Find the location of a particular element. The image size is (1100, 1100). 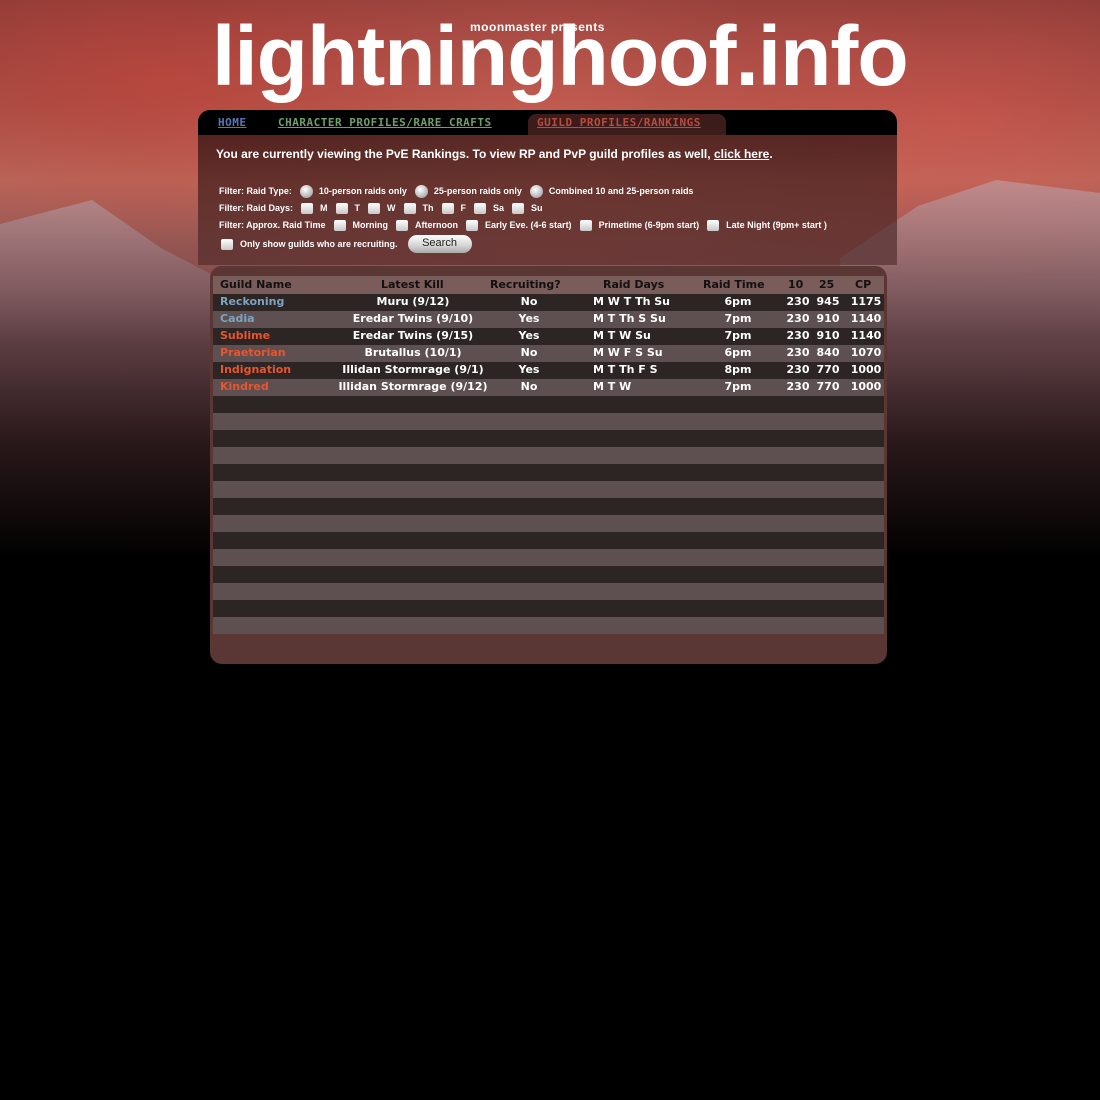

time-label: Late Night (9pm+ start ) is located at coordinates (776, 225).